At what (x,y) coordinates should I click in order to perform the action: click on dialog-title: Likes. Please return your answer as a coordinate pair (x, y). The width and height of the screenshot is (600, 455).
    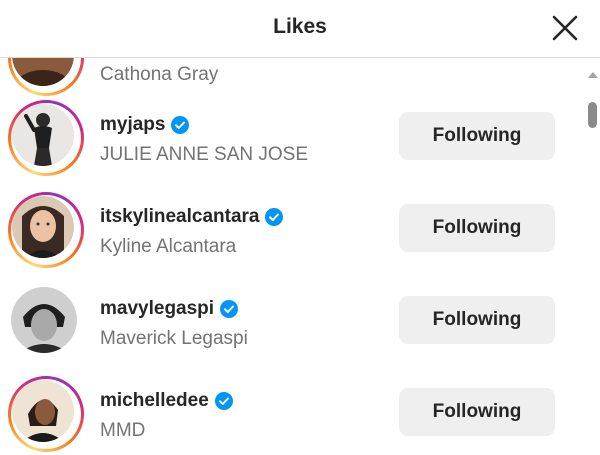
    Looking at the image, I should click on (300, 26).